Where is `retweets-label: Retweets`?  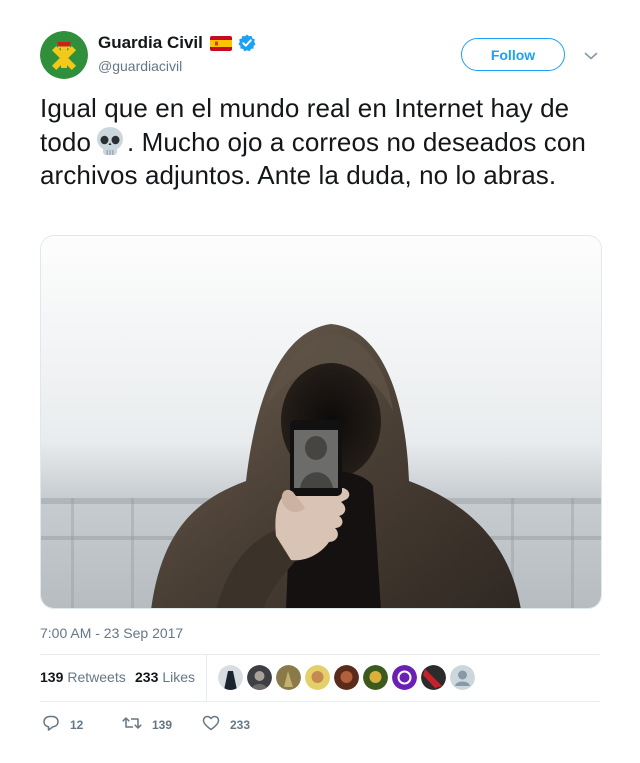 retweets-label: Retweets is located at coordinates (96, 677).